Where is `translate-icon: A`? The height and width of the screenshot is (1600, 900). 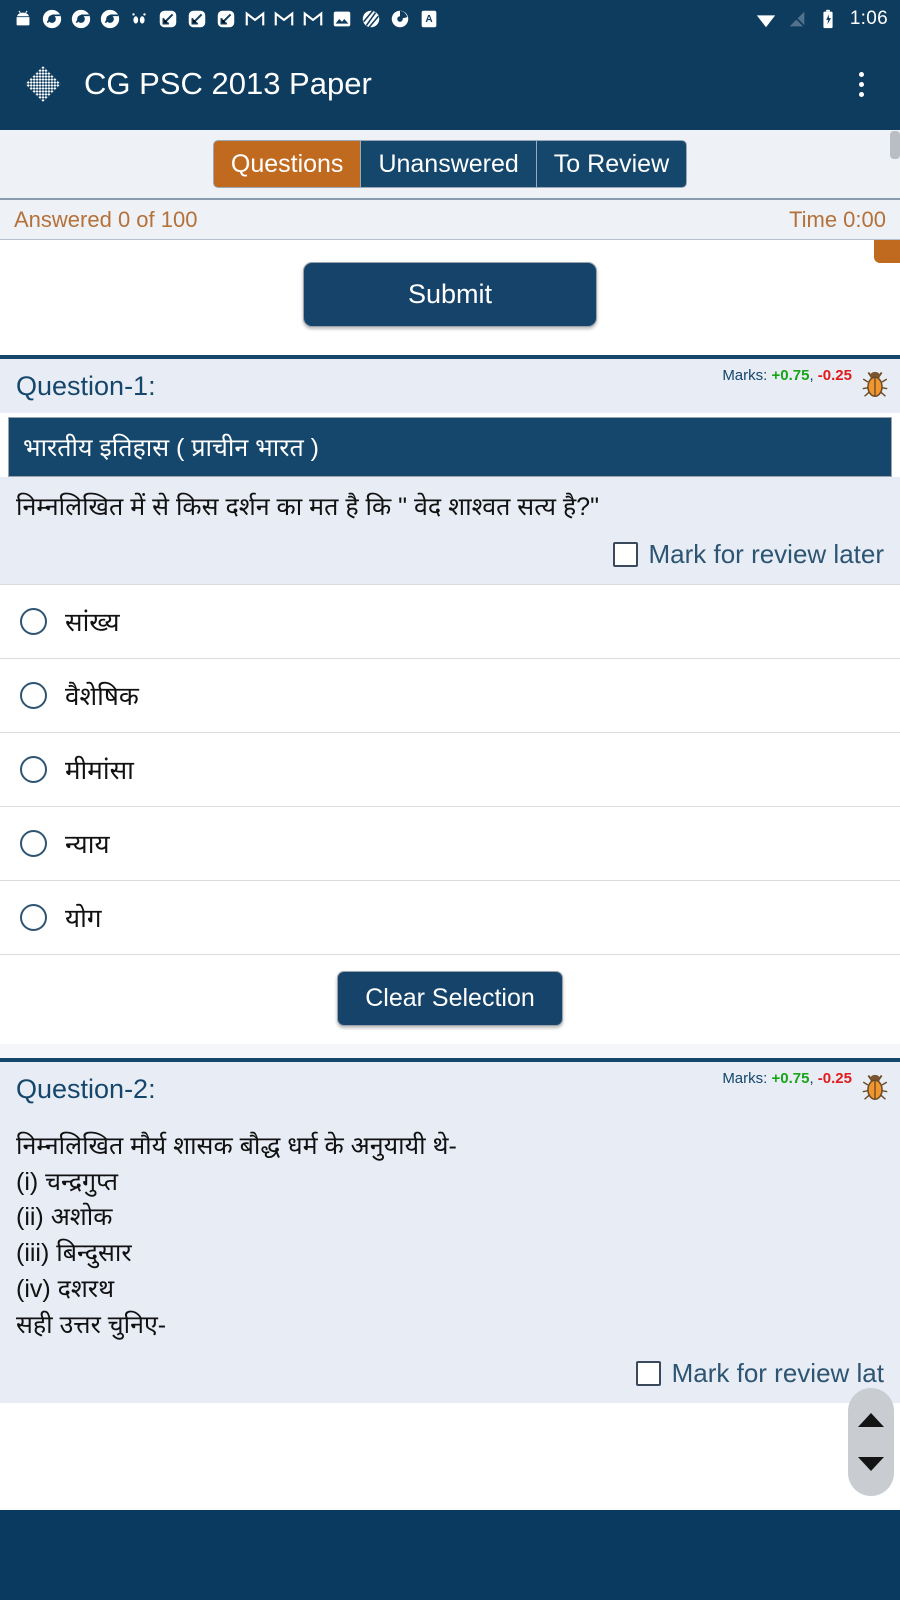
translate-icon: A is located at coordinates (429, 19).